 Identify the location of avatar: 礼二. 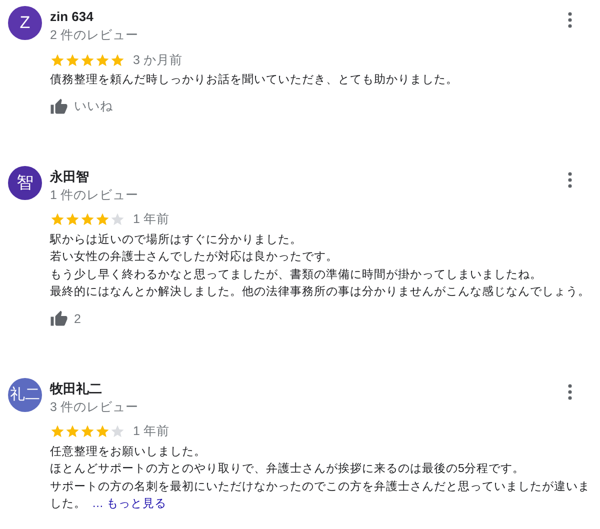
(25, 395).